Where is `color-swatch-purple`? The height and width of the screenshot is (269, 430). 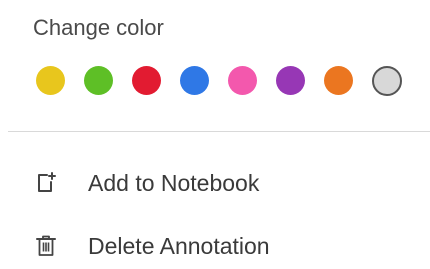
color-swatch-purple is located at coordinates (290, 80).